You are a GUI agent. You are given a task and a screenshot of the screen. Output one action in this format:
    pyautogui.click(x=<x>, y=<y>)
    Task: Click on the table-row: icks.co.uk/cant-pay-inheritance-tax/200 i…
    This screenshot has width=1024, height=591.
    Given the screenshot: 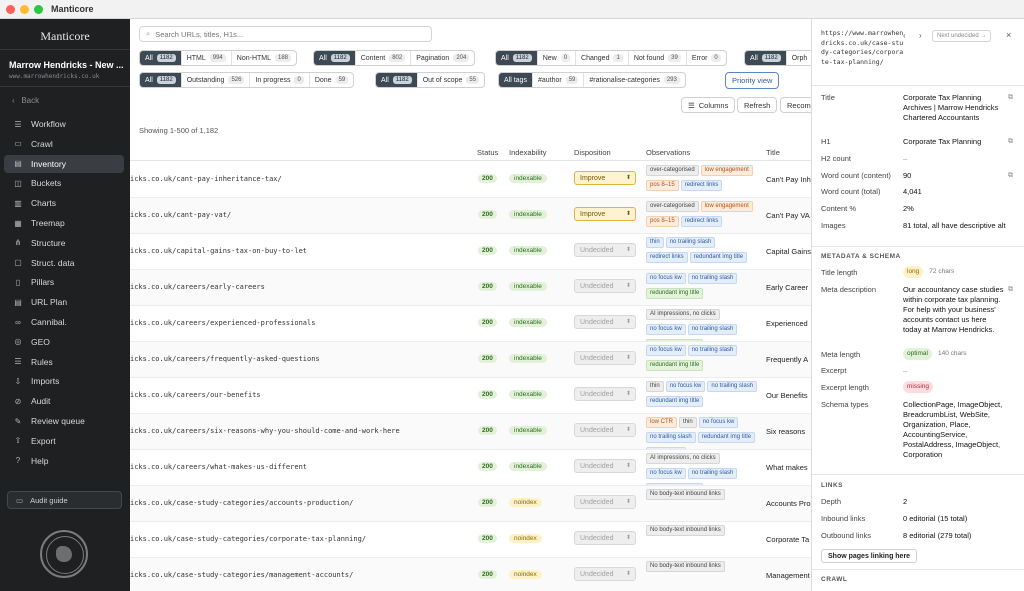 What is the action you would take?
    pyautogui.click(x=470, y=180)
    